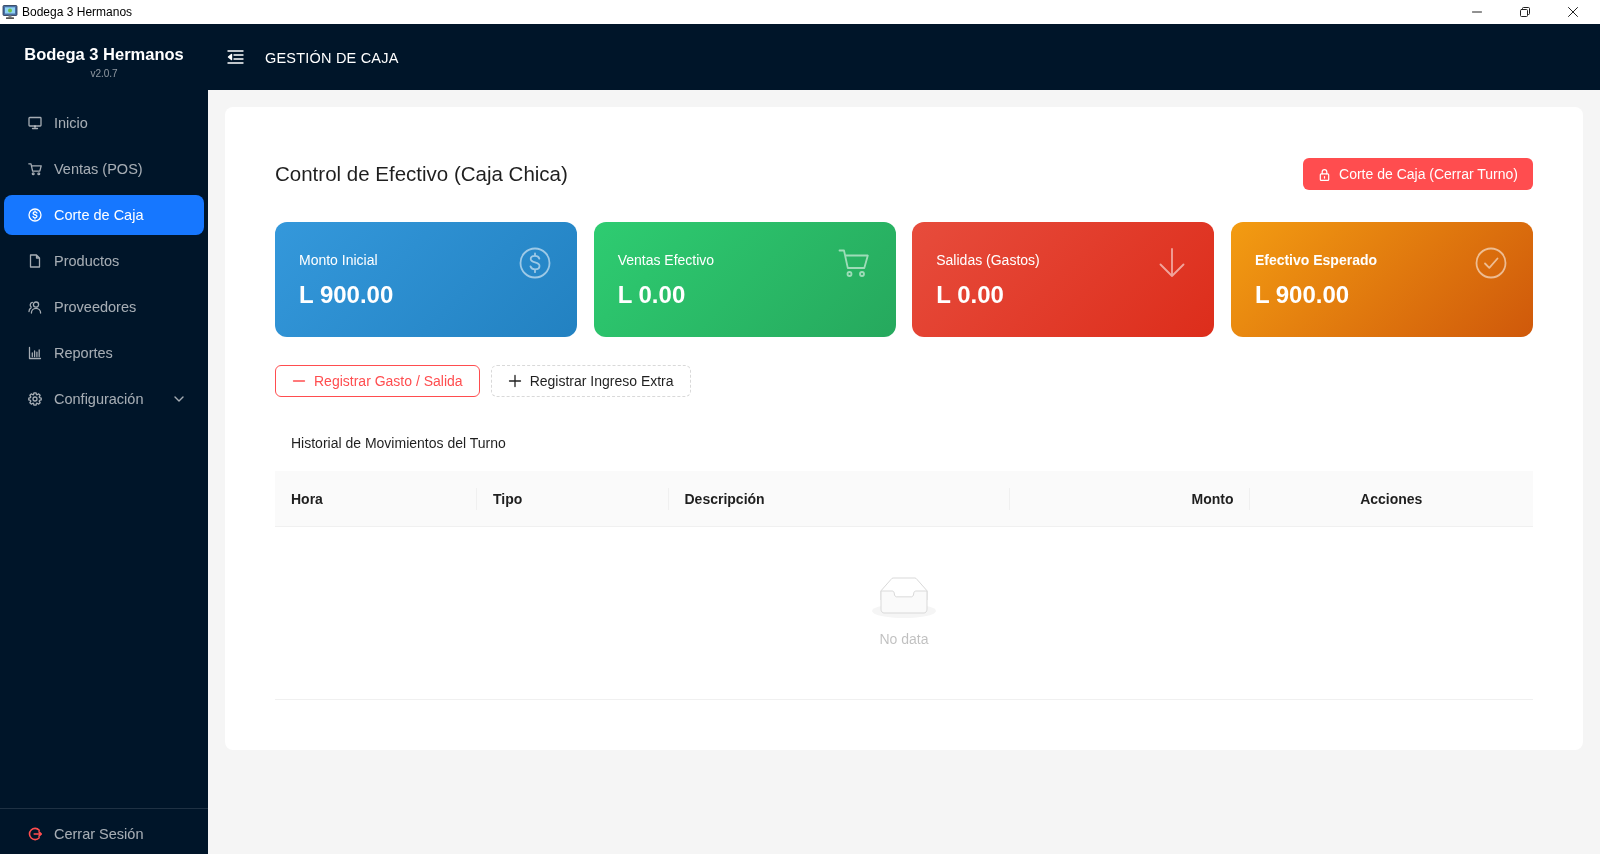 This screenshot has width=1600, height=854. I want to click on column-header: Descripción, so click(839, 499).